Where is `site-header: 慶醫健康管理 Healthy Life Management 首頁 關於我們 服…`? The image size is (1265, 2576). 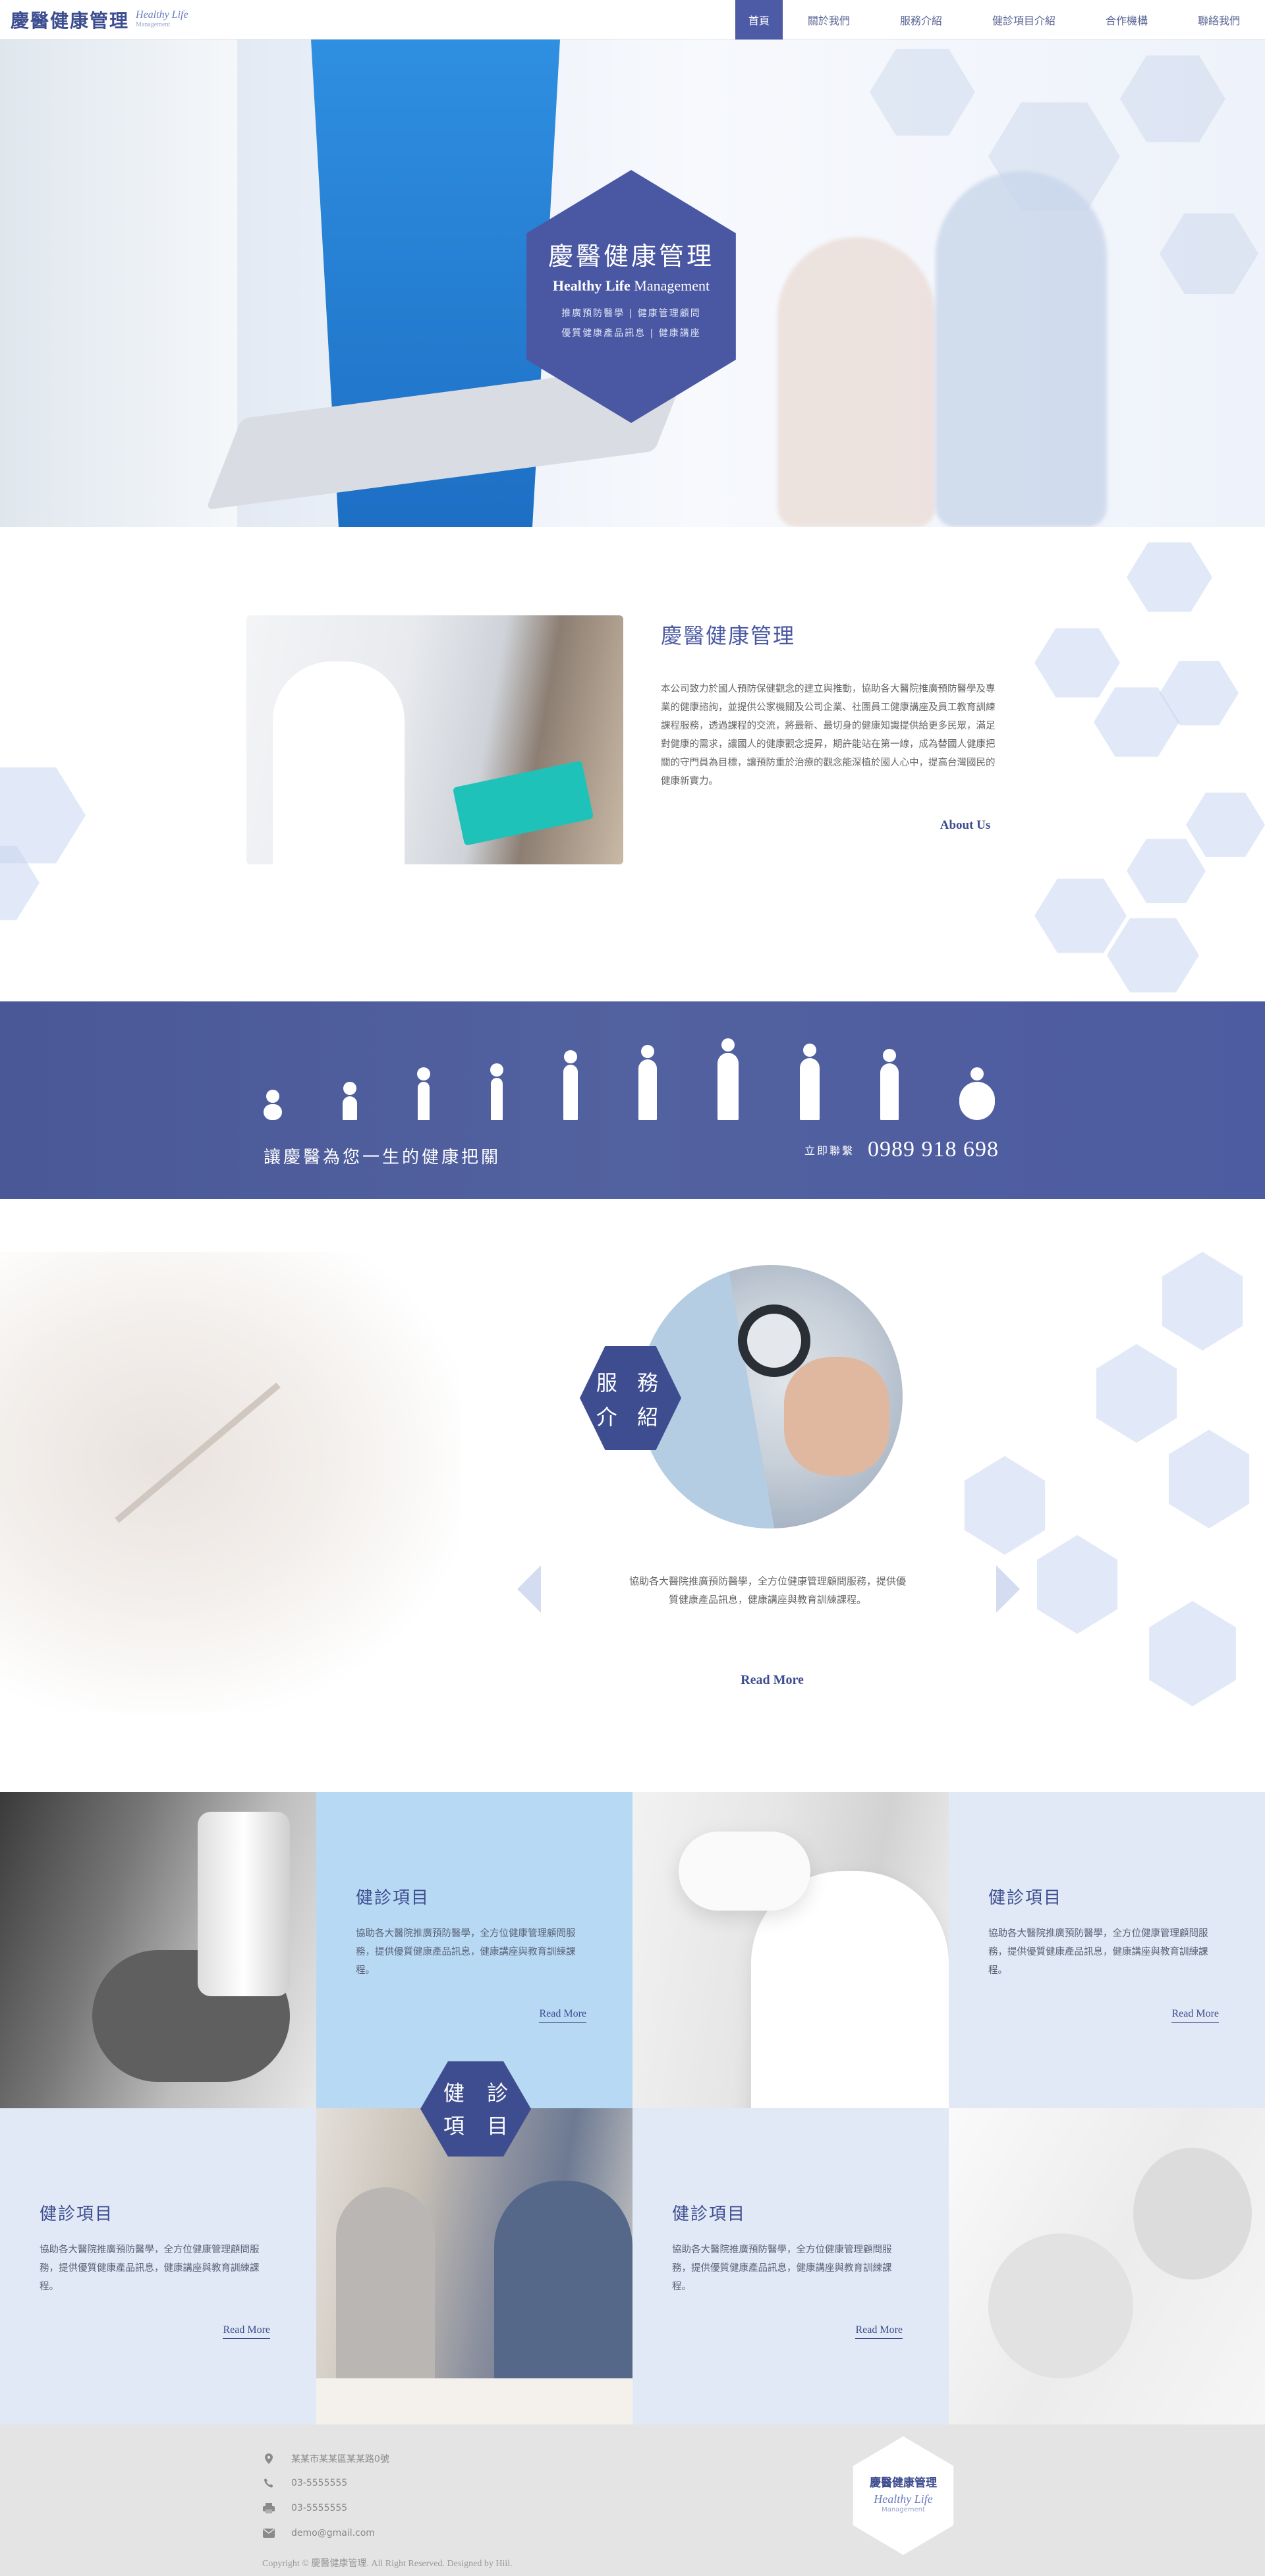
site-header: 慶醫健康管理 Healthy Life Management 首頁 關於我們 服… is located at coordinates (632, 20).